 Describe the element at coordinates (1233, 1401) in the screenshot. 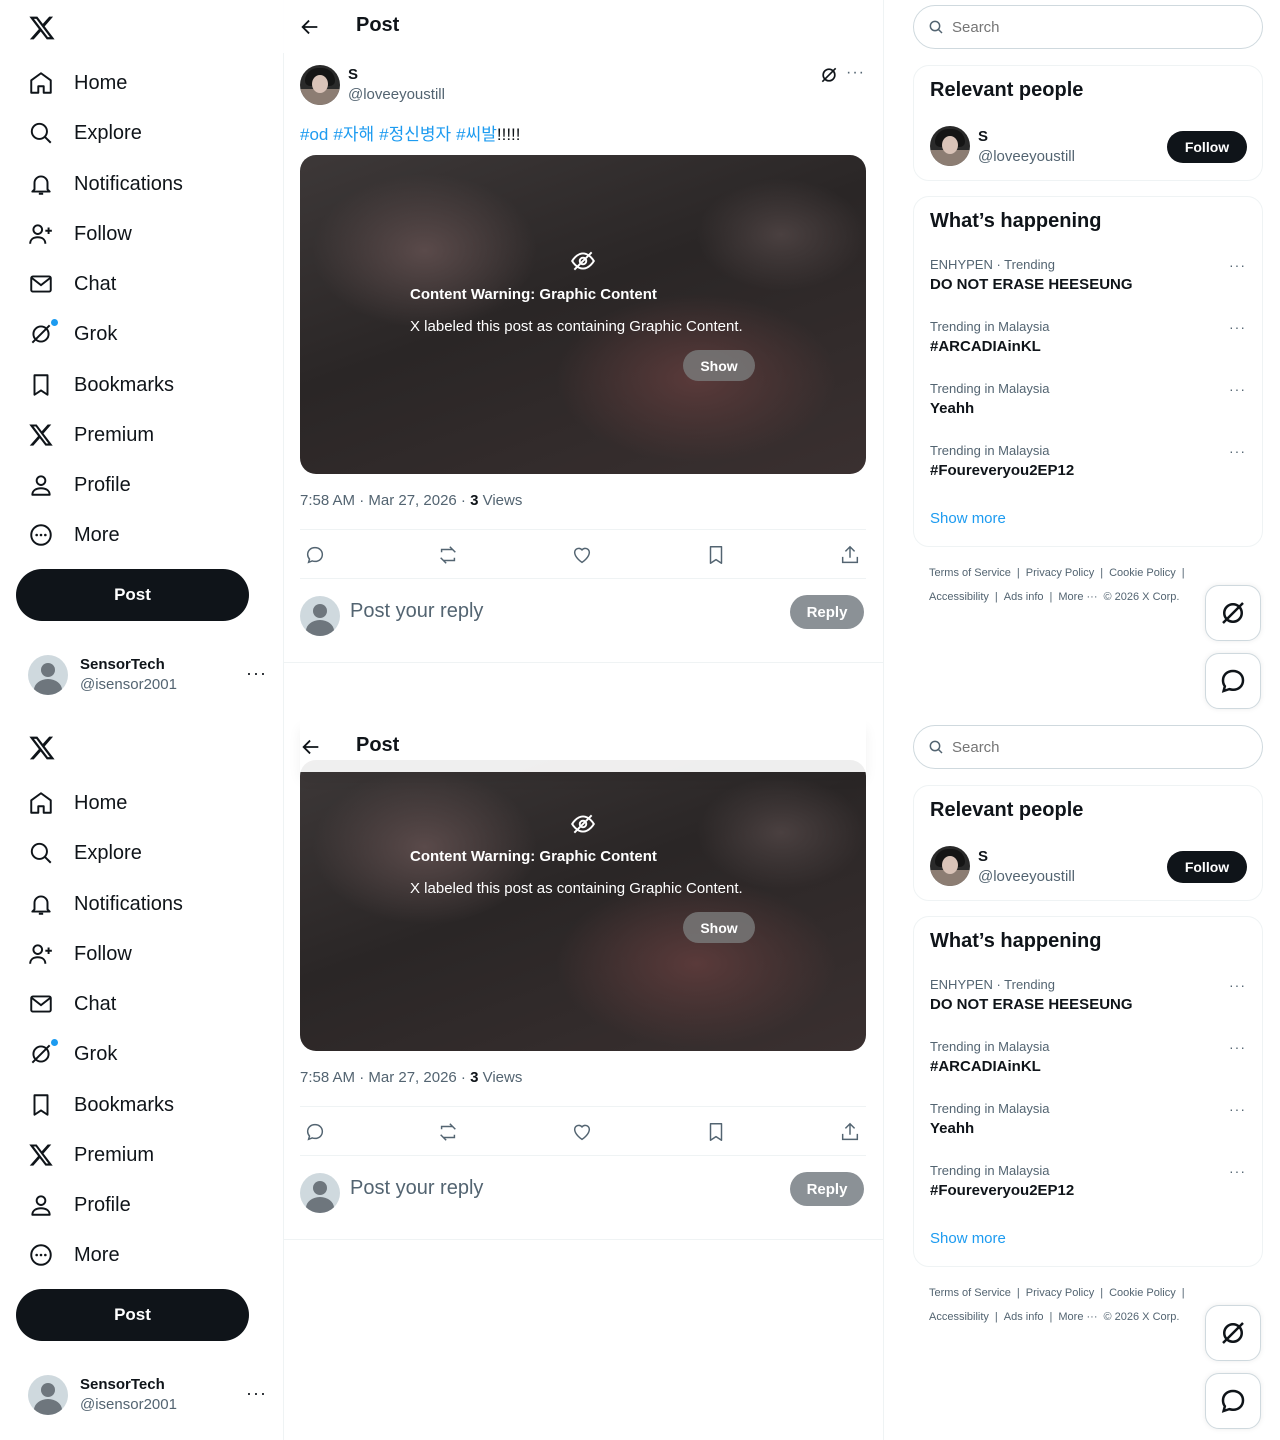

I see `chat-fab` at that location.